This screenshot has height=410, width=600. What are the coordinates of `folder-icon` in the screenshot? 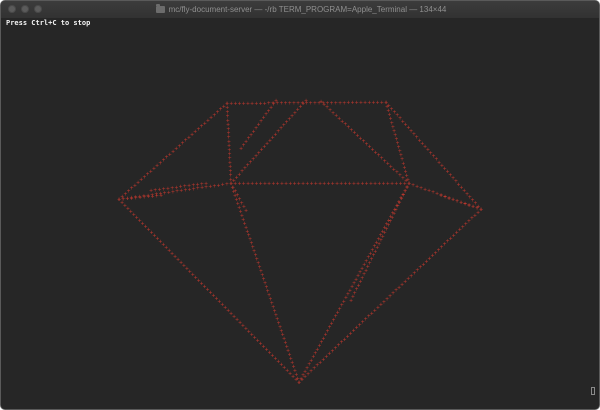 It's located at (160, 8).